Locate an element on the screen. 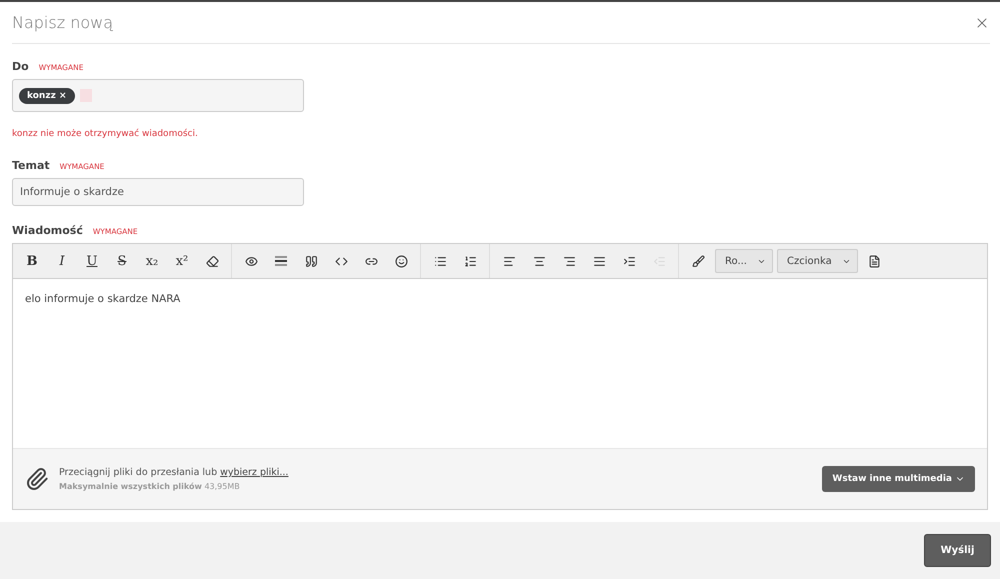  strike-button: S is located at coordinates (122, 261).